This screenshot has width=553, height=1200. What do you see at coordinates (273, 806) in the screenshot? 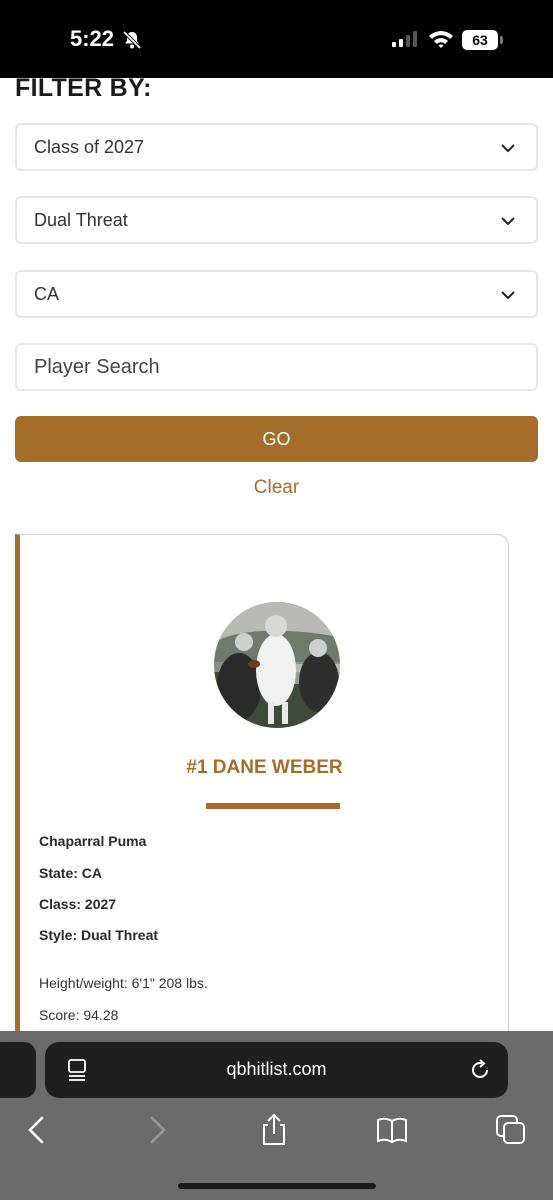
I see `name-divider` at bounding box center [273, 806].